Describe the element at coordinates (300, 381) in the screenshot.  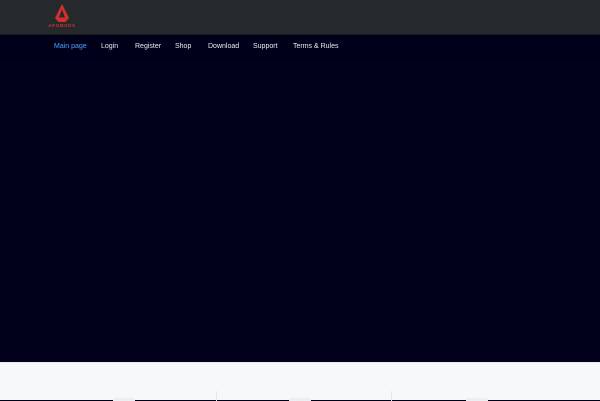
I see `content-section` at that location.